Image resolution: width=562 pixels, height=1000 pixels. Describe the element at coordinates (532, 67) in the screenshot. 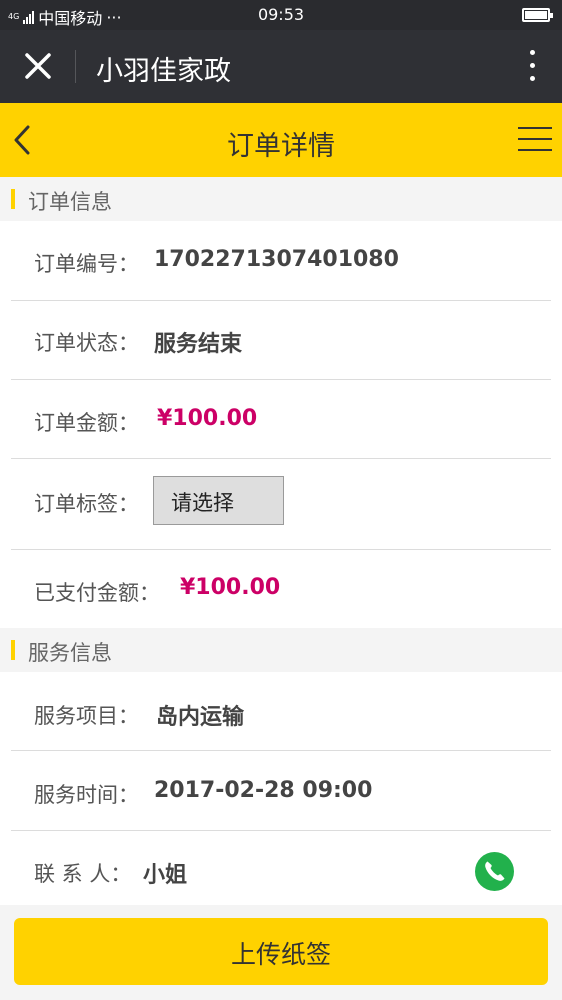

I see `more-icon` at that location.